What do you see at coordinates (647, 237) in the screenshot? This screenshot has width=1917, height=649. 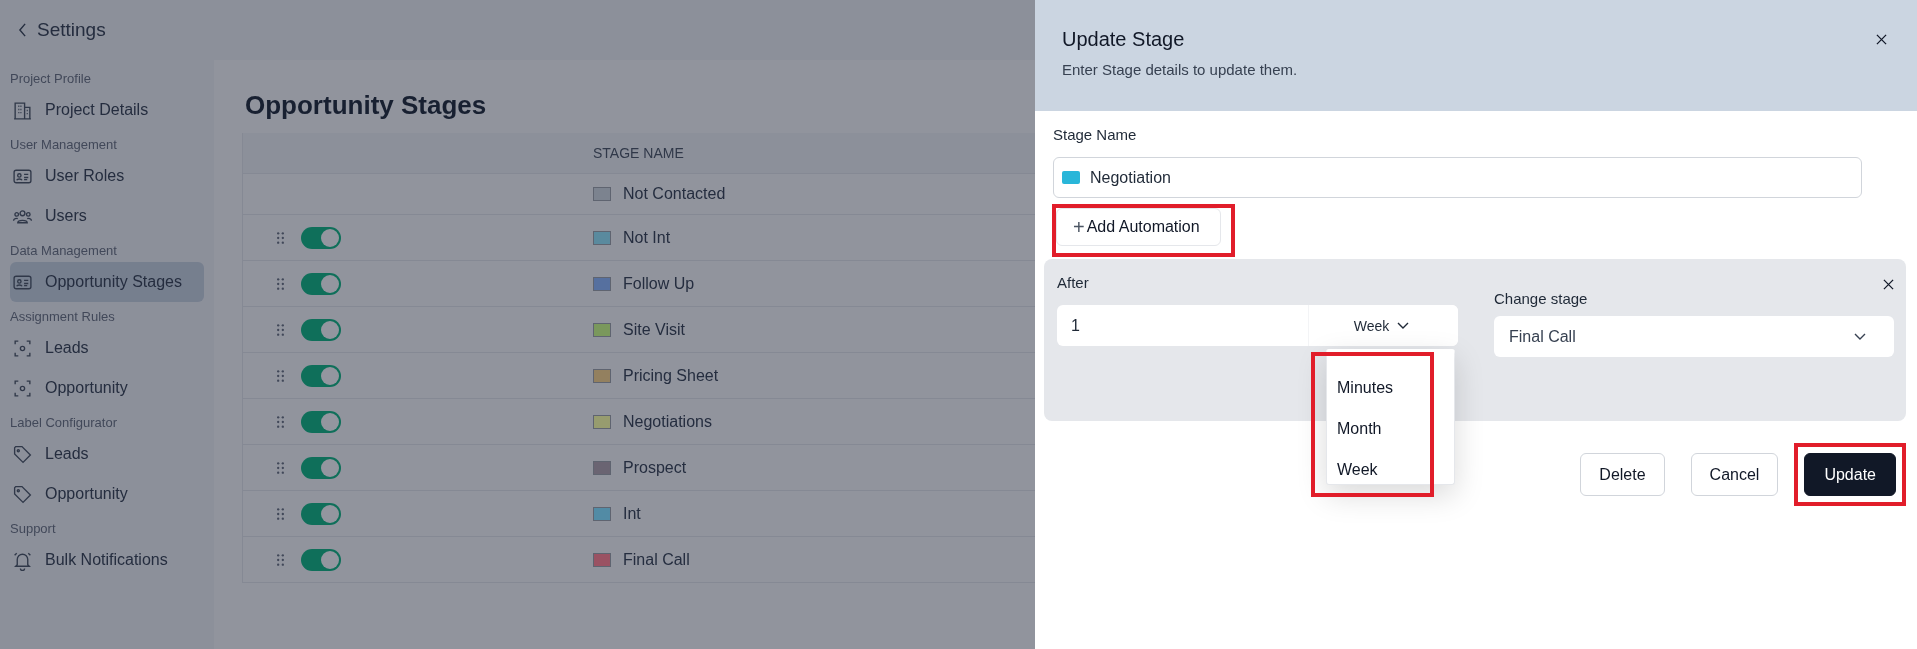 I see `stage-name: Not Int` at bounding box center [647, 237].